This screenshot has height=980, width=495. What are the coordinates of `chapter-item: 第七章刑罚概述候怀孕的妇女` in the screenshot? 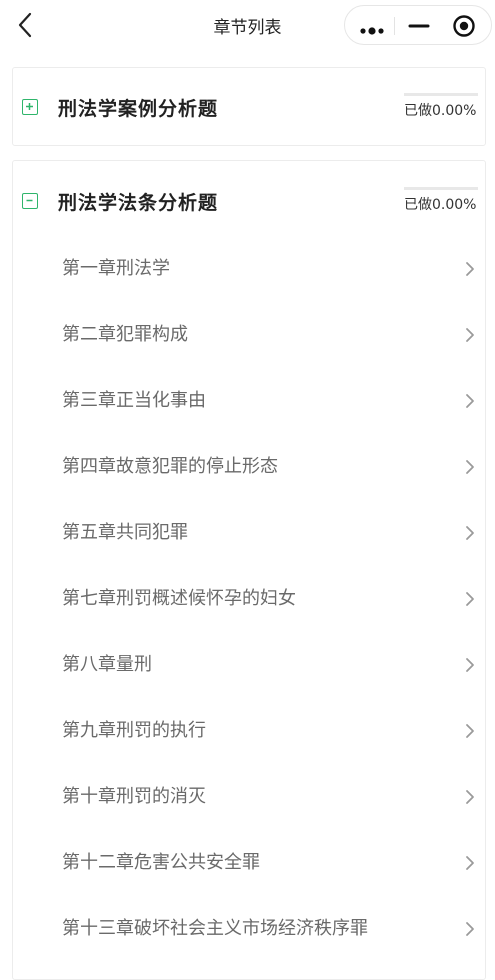 It's located at (250, 598).